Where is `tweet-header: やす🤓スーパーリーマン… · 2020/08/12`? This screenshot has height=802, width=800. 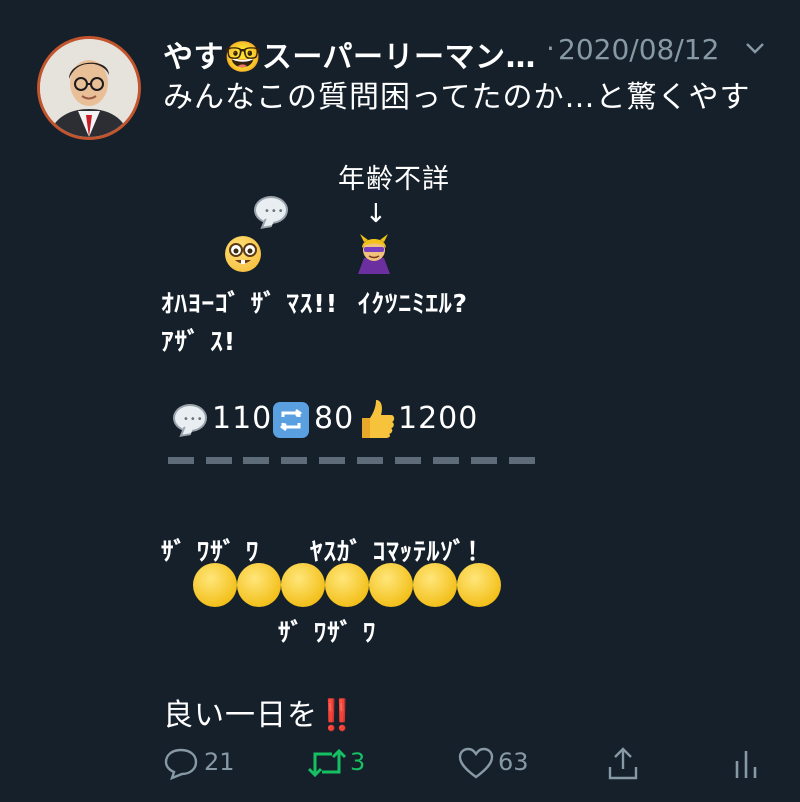
tweet-header: やす🤓スーパーリーマン… · 2020/08/12 is located at coordinates (473, 50).